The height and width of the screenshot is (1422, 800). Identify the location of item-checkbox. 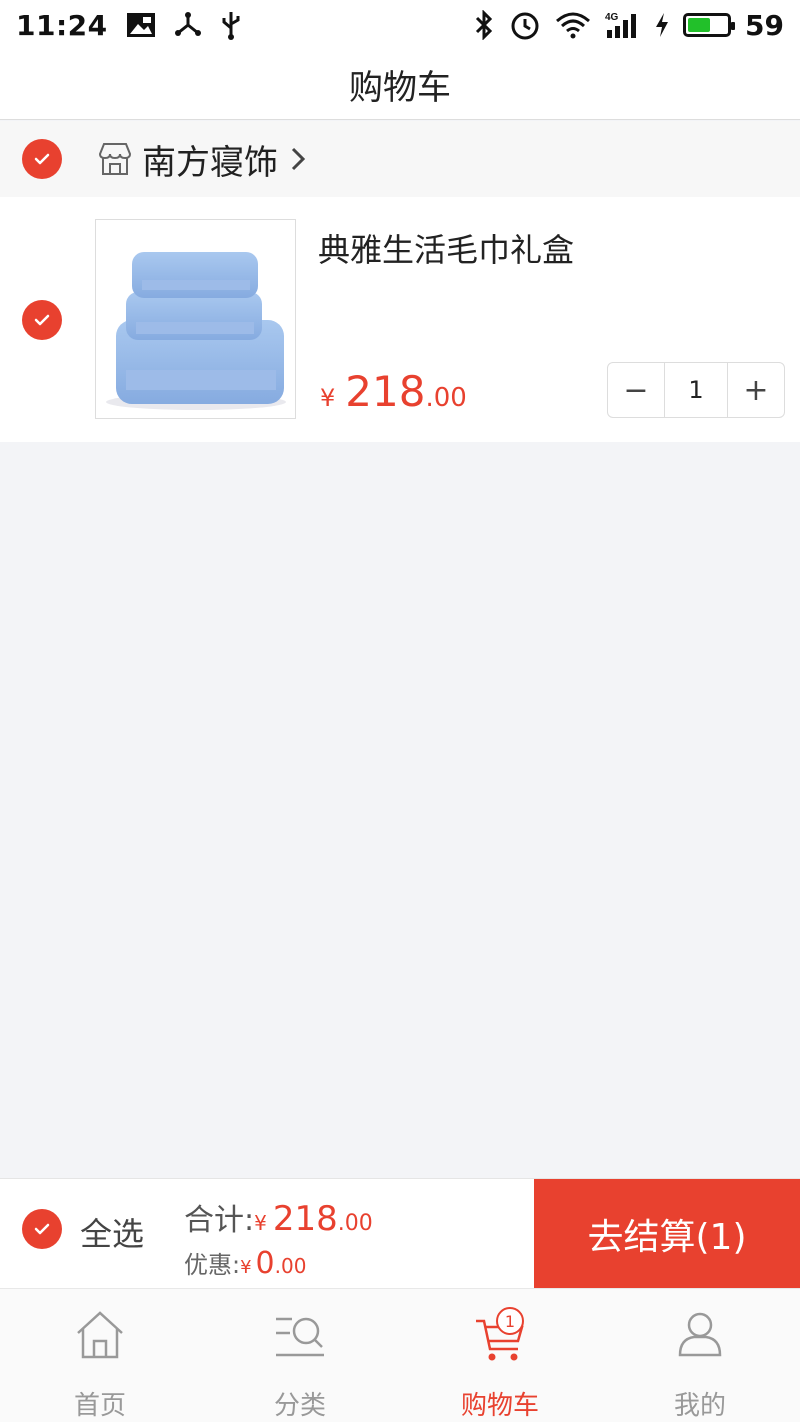
(42, 320).